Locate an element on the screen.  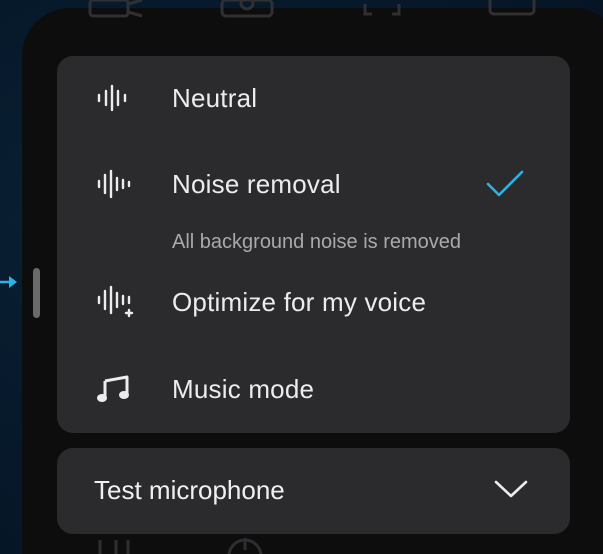
share-icon is located at coordinates (512, 8).